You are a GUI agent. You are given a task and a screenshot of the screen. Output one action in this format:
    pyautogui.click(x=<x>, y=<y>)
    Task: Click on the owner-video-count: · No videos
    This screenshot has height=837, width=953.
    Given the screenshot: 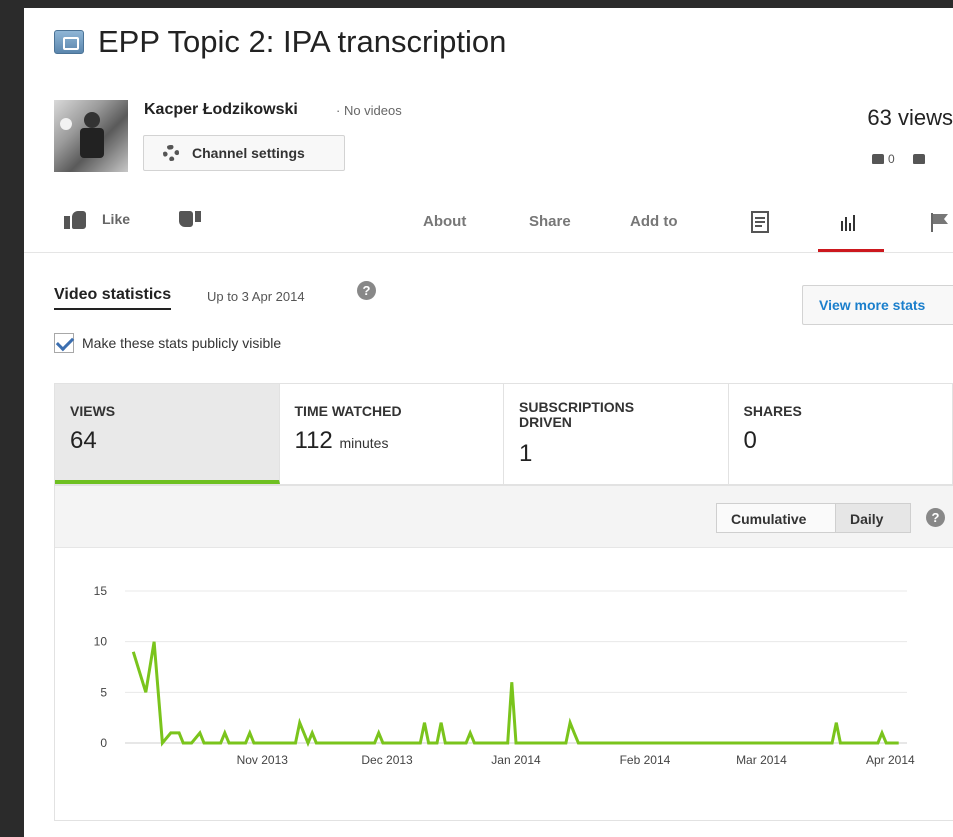 What is the action you would take?
    pyautogui.click(x=369, y=110)
    